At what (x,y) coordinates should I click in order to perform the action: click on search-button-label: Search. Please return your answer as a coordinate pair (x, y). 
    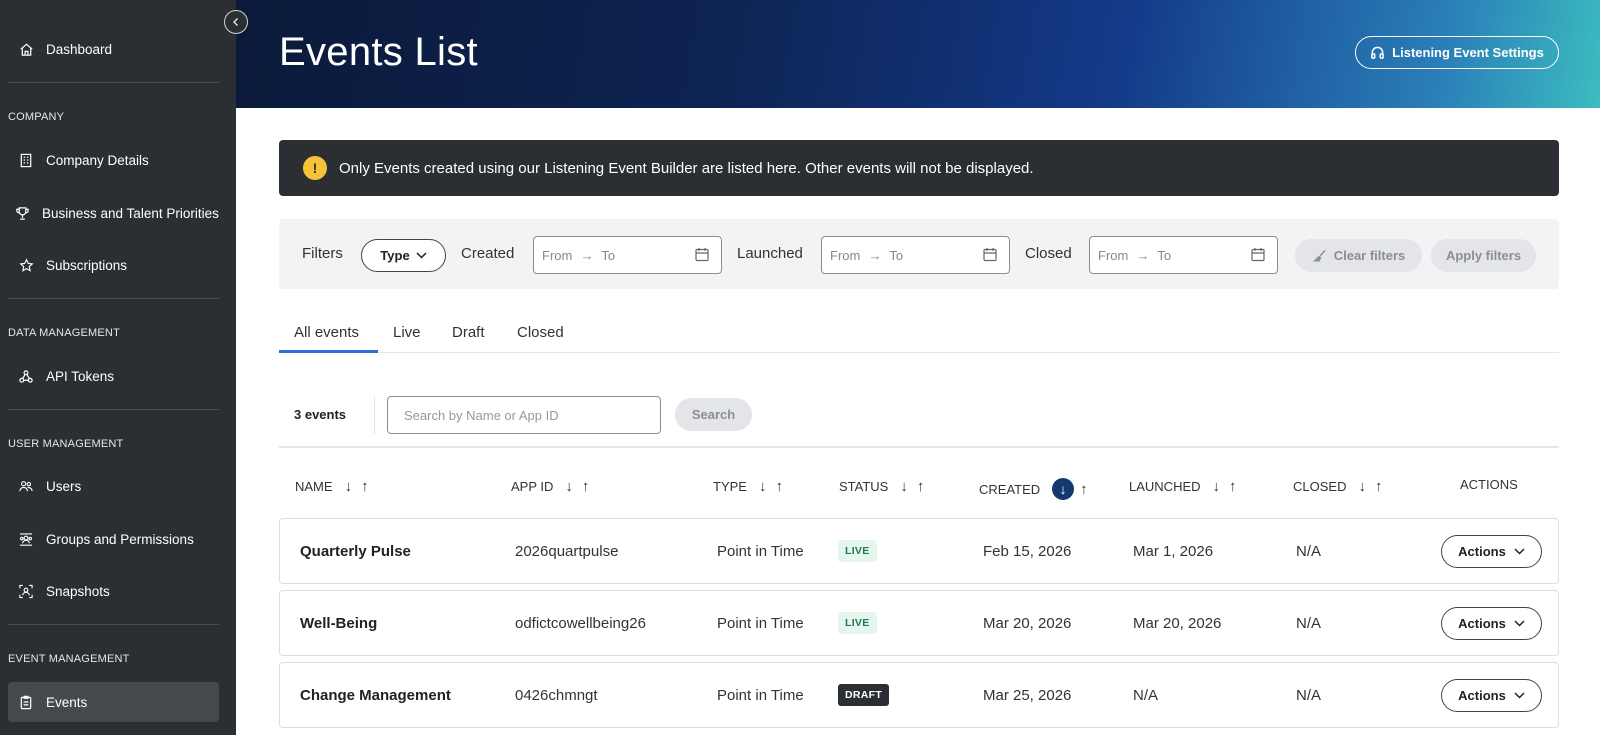
    Looking at the image, I should click on (713, 414).